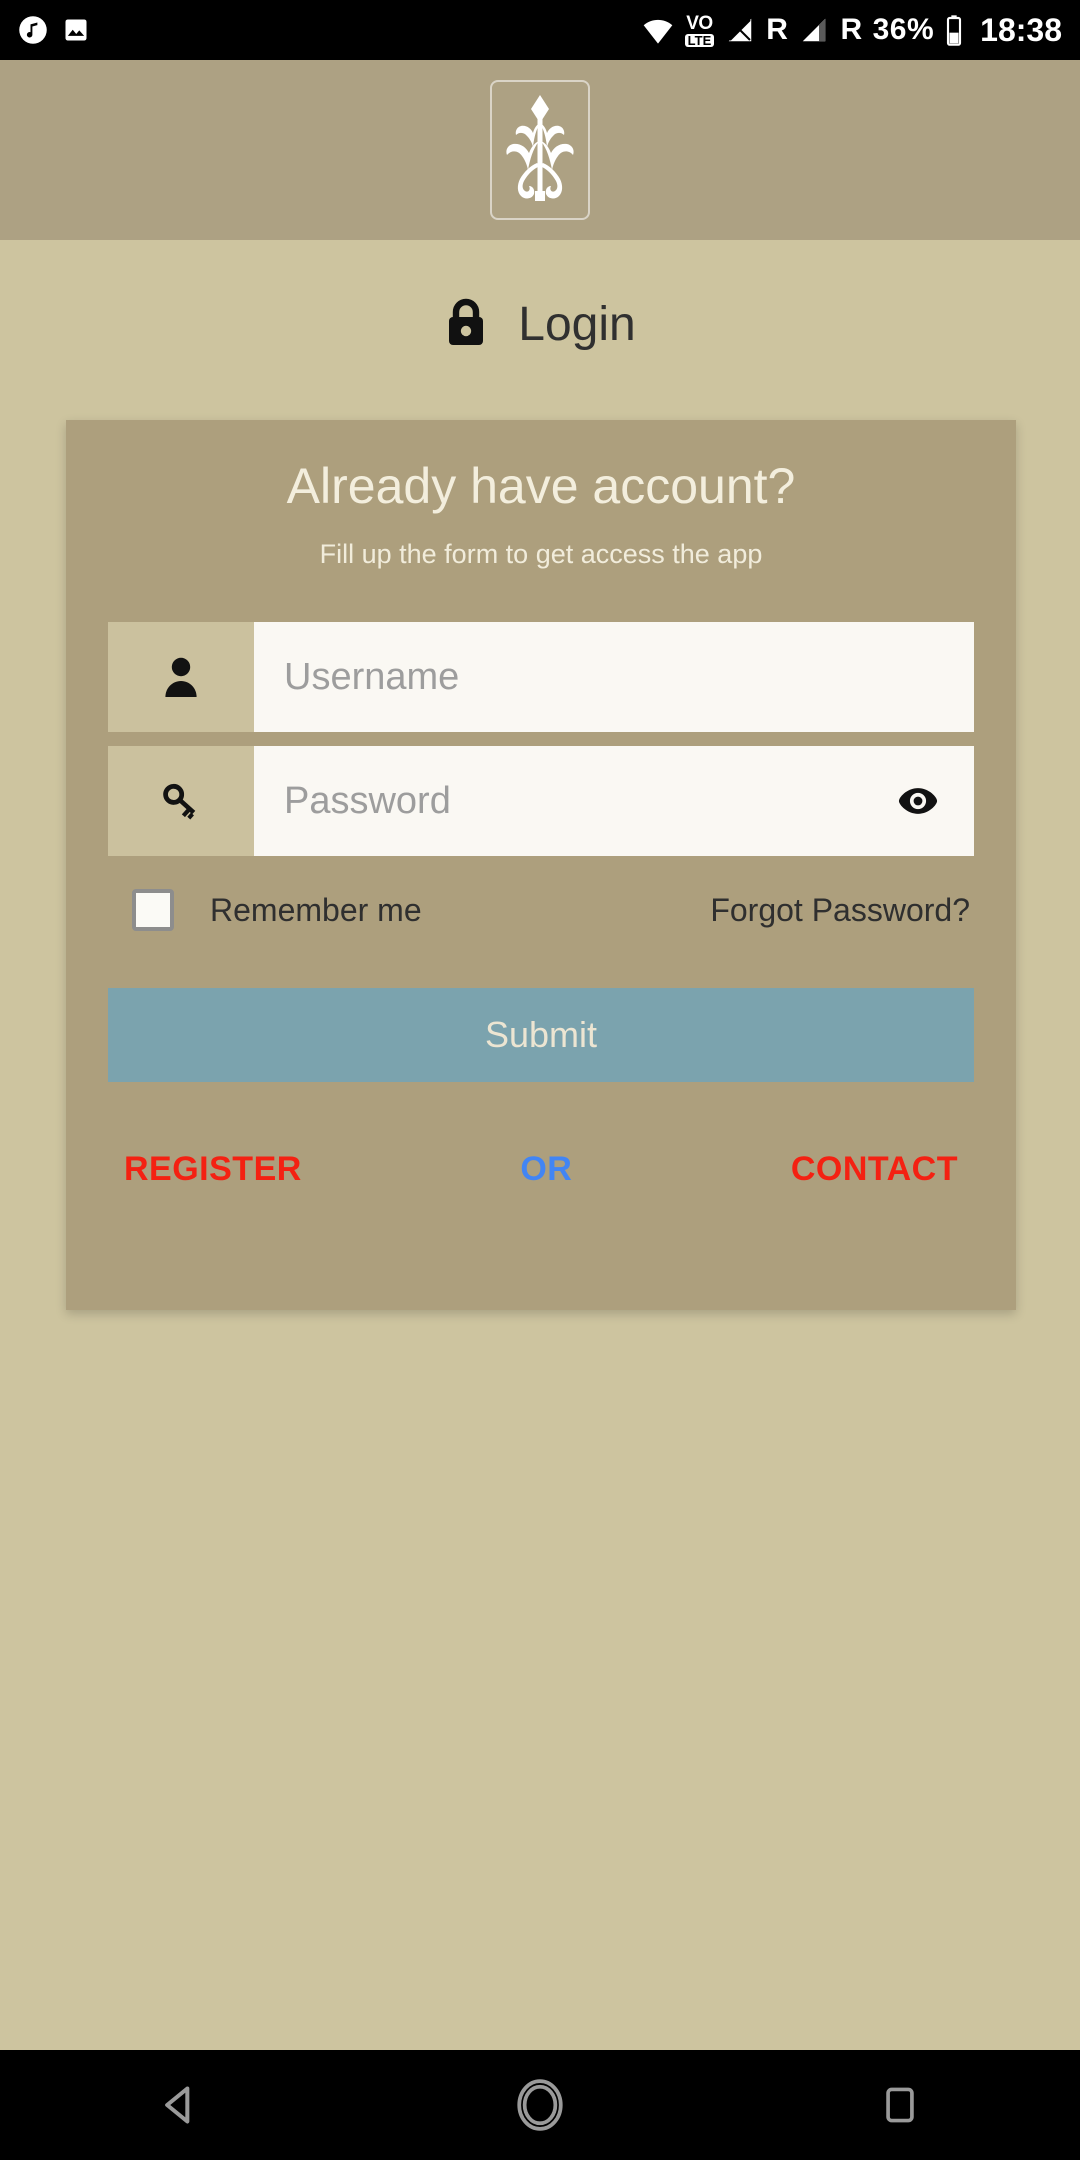 Image resolution: width=1080 pixels, height=2160 pixels. Describe the element at coordinates (577, 324) in the screenshot. I see `page-title-label: Login` at that location.